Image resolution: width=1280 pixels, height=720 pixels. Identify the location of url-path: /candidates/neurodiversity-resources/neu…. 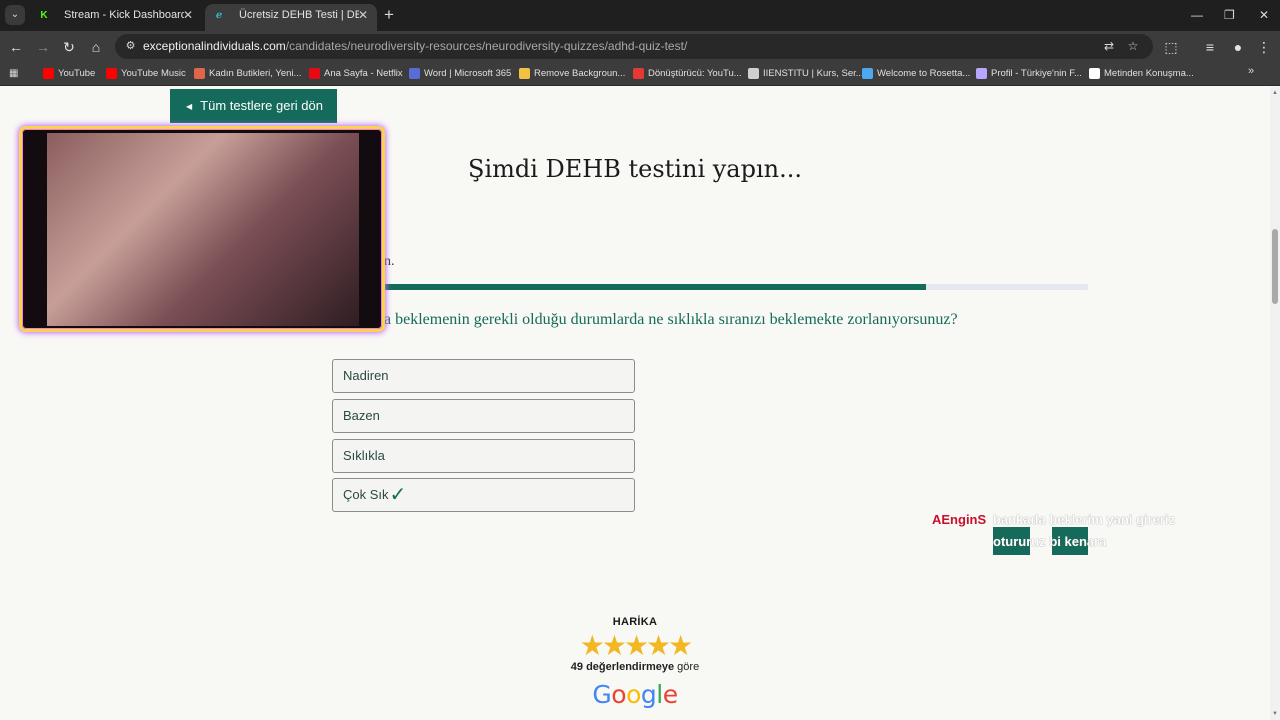
(486, 46).